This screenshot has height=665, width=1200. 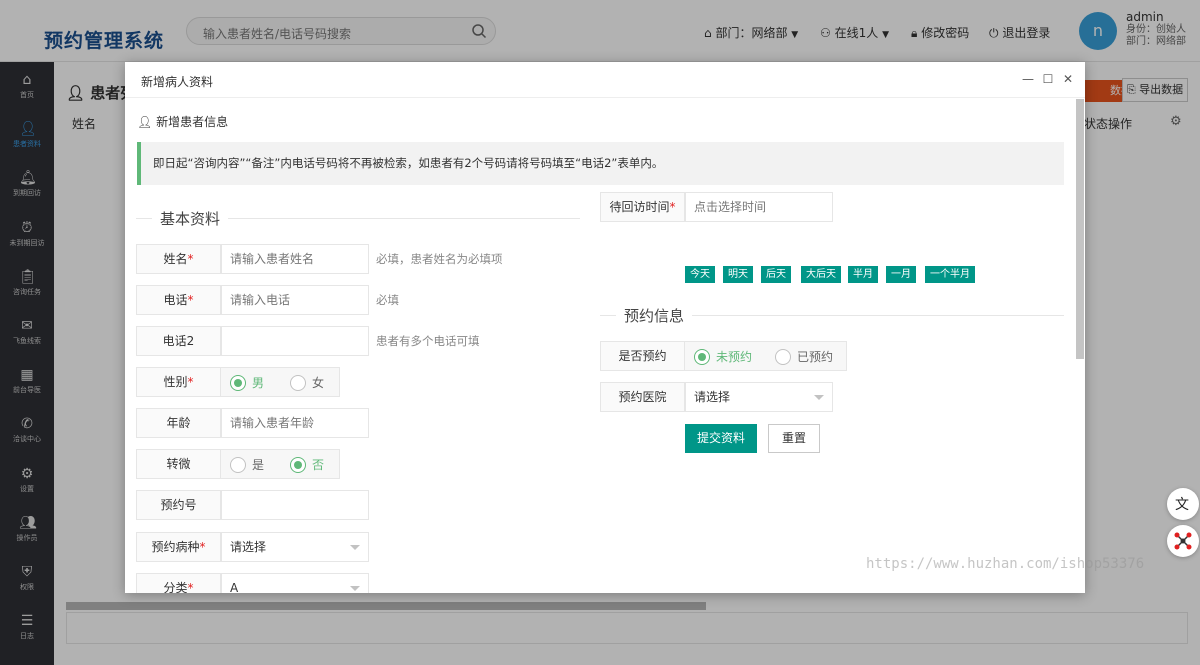 I want to click on quick-date-button: 一月, so click(x=901, y=274).